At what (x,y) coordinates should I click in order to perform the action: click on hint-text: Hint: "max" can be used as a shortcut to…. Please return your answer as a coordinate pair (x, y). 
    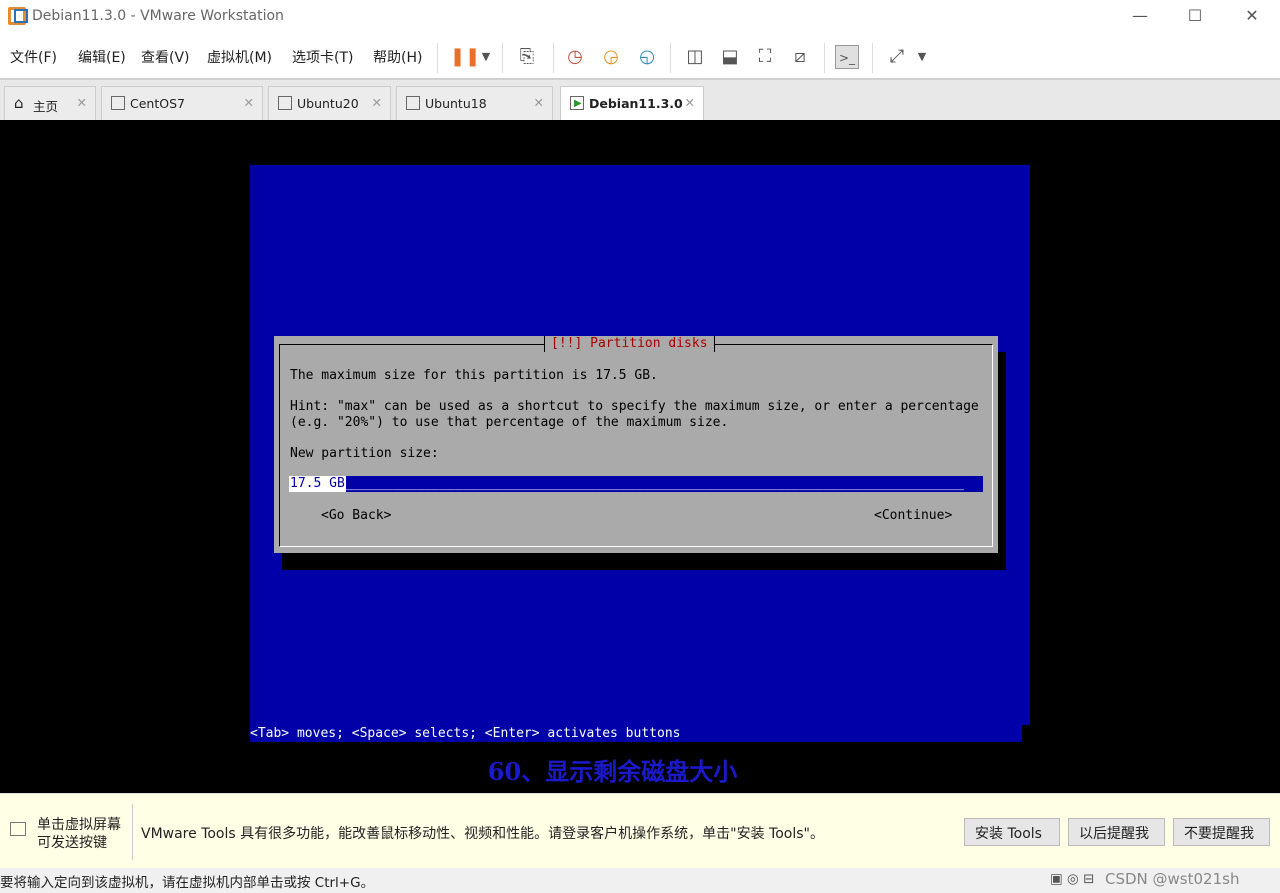
    Looking at the image, I should click on (634, 406).